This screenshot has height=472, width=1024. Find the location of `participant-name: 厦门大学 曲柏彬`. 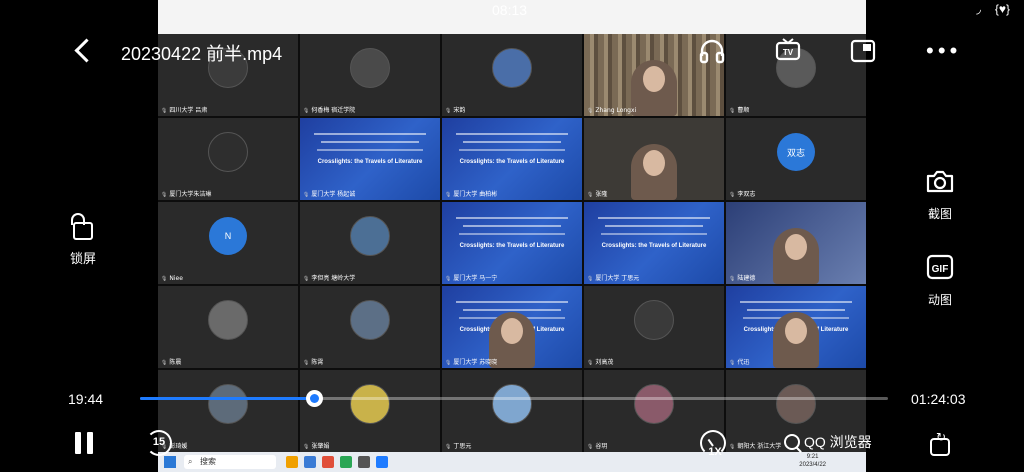

participant-name: 厦门大学 曲柏彬 is located at coordinates (471, 193).